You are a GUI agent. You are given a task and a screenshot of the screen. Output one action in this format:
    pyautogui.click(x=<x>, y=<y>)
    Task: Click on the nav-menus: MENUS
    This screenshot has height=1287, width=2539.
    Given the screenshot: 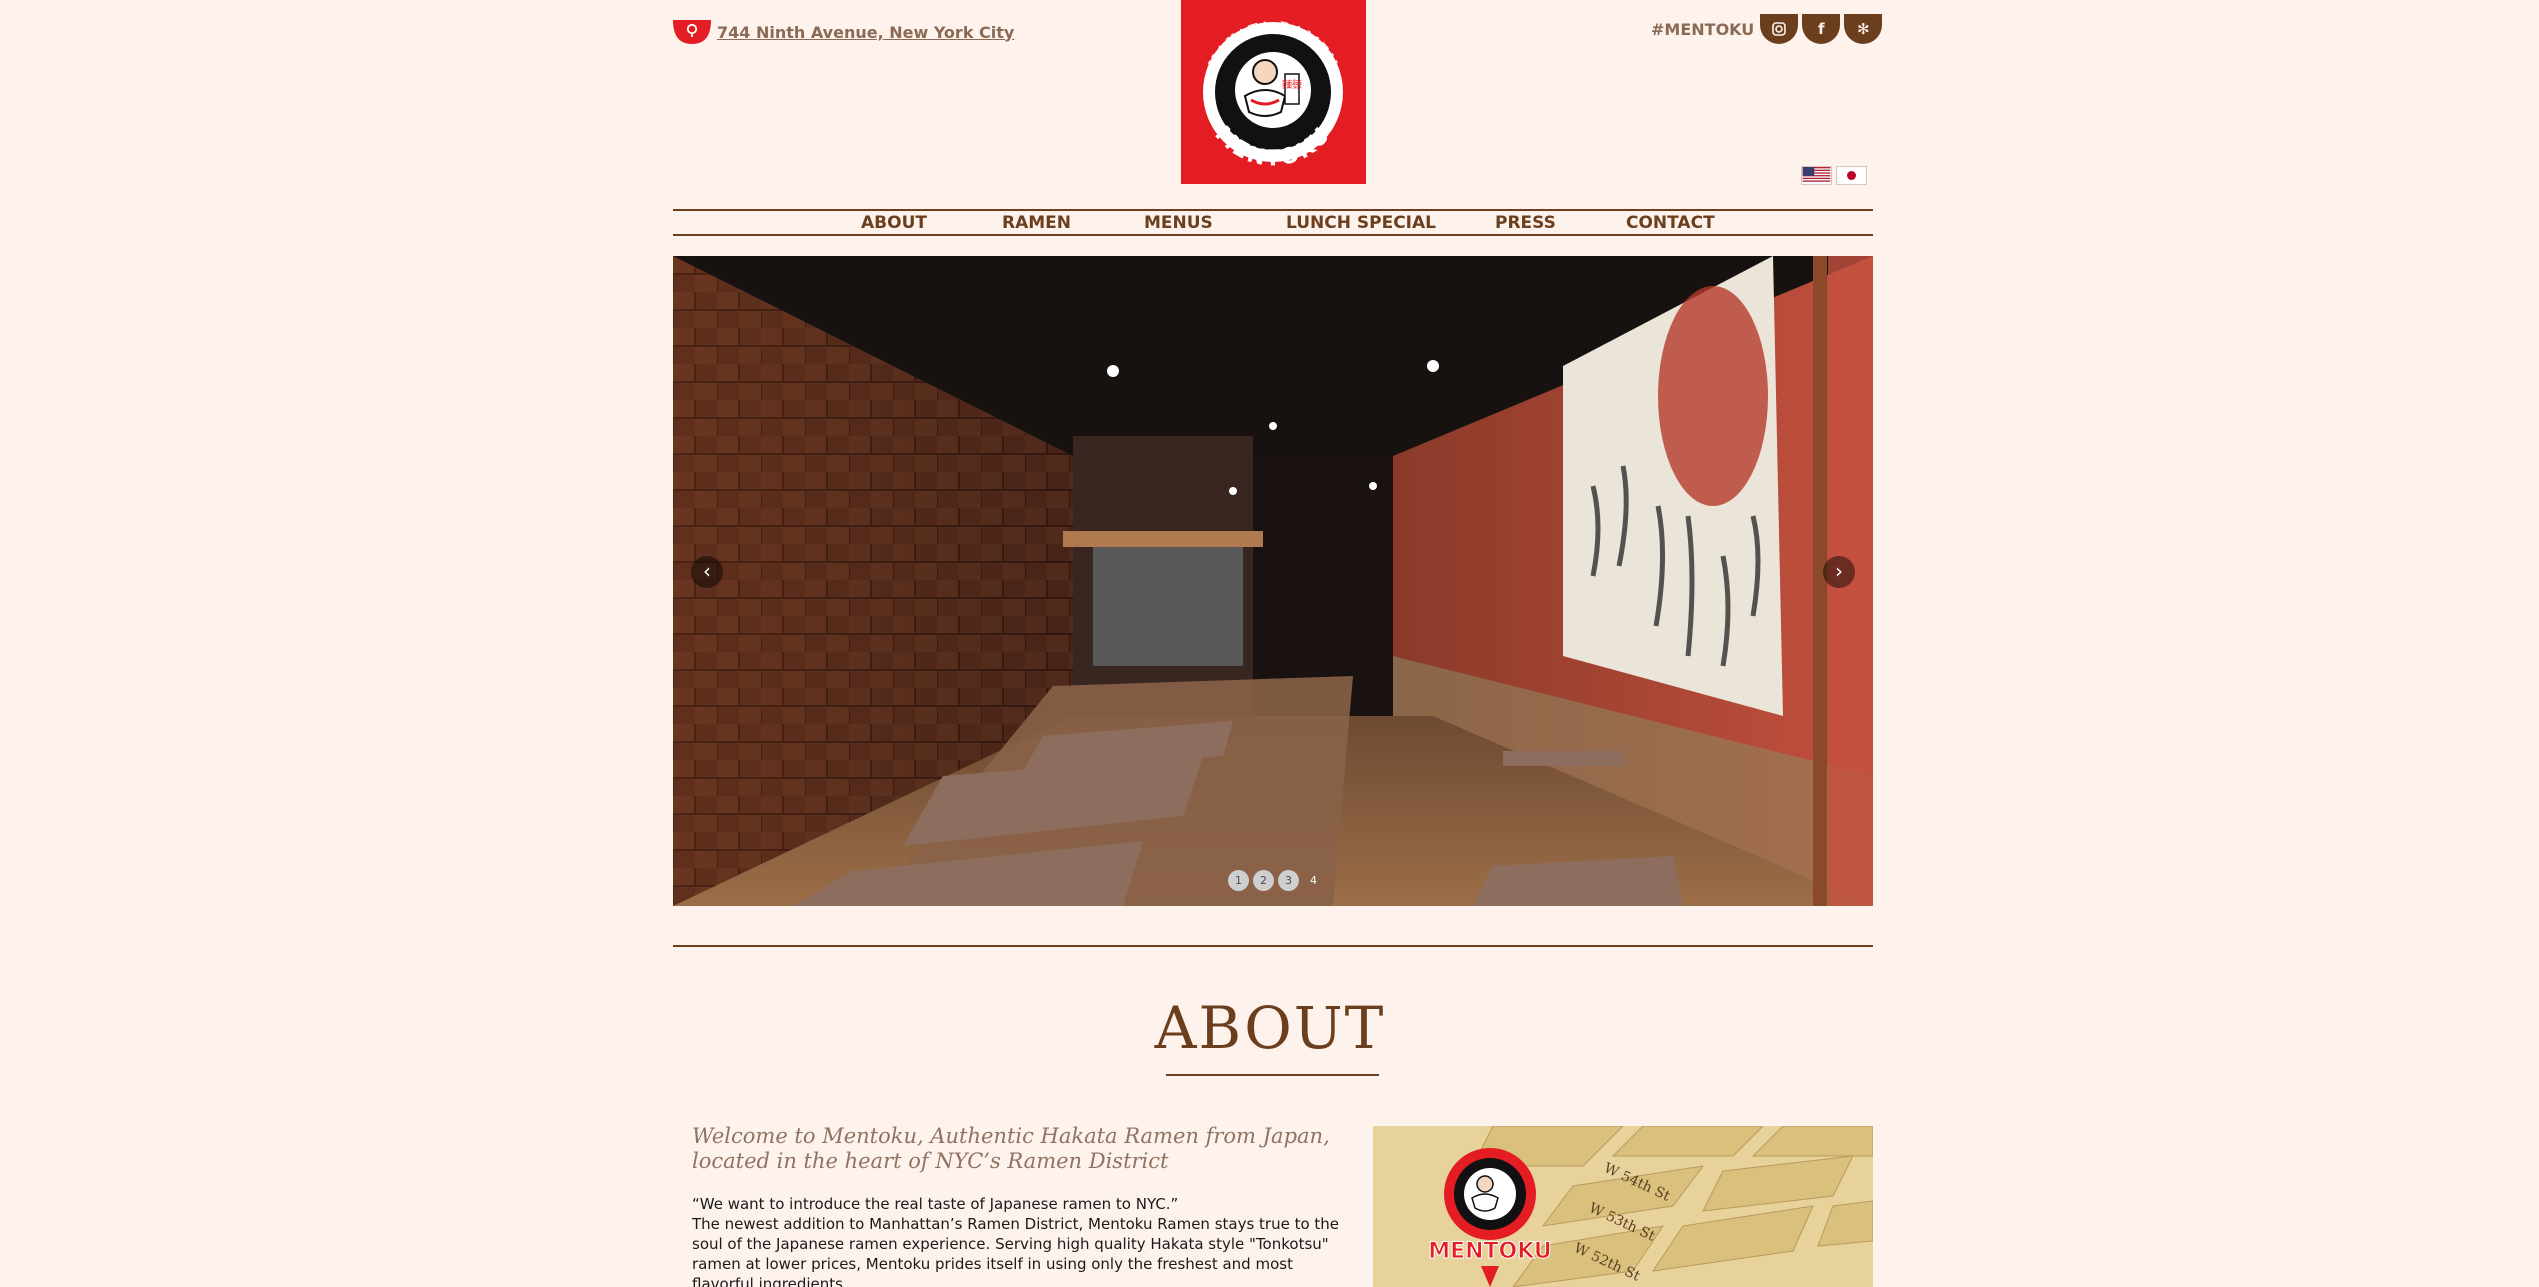 What is the action you would take?
    pyautogui.click(x=1178, y=223)
    